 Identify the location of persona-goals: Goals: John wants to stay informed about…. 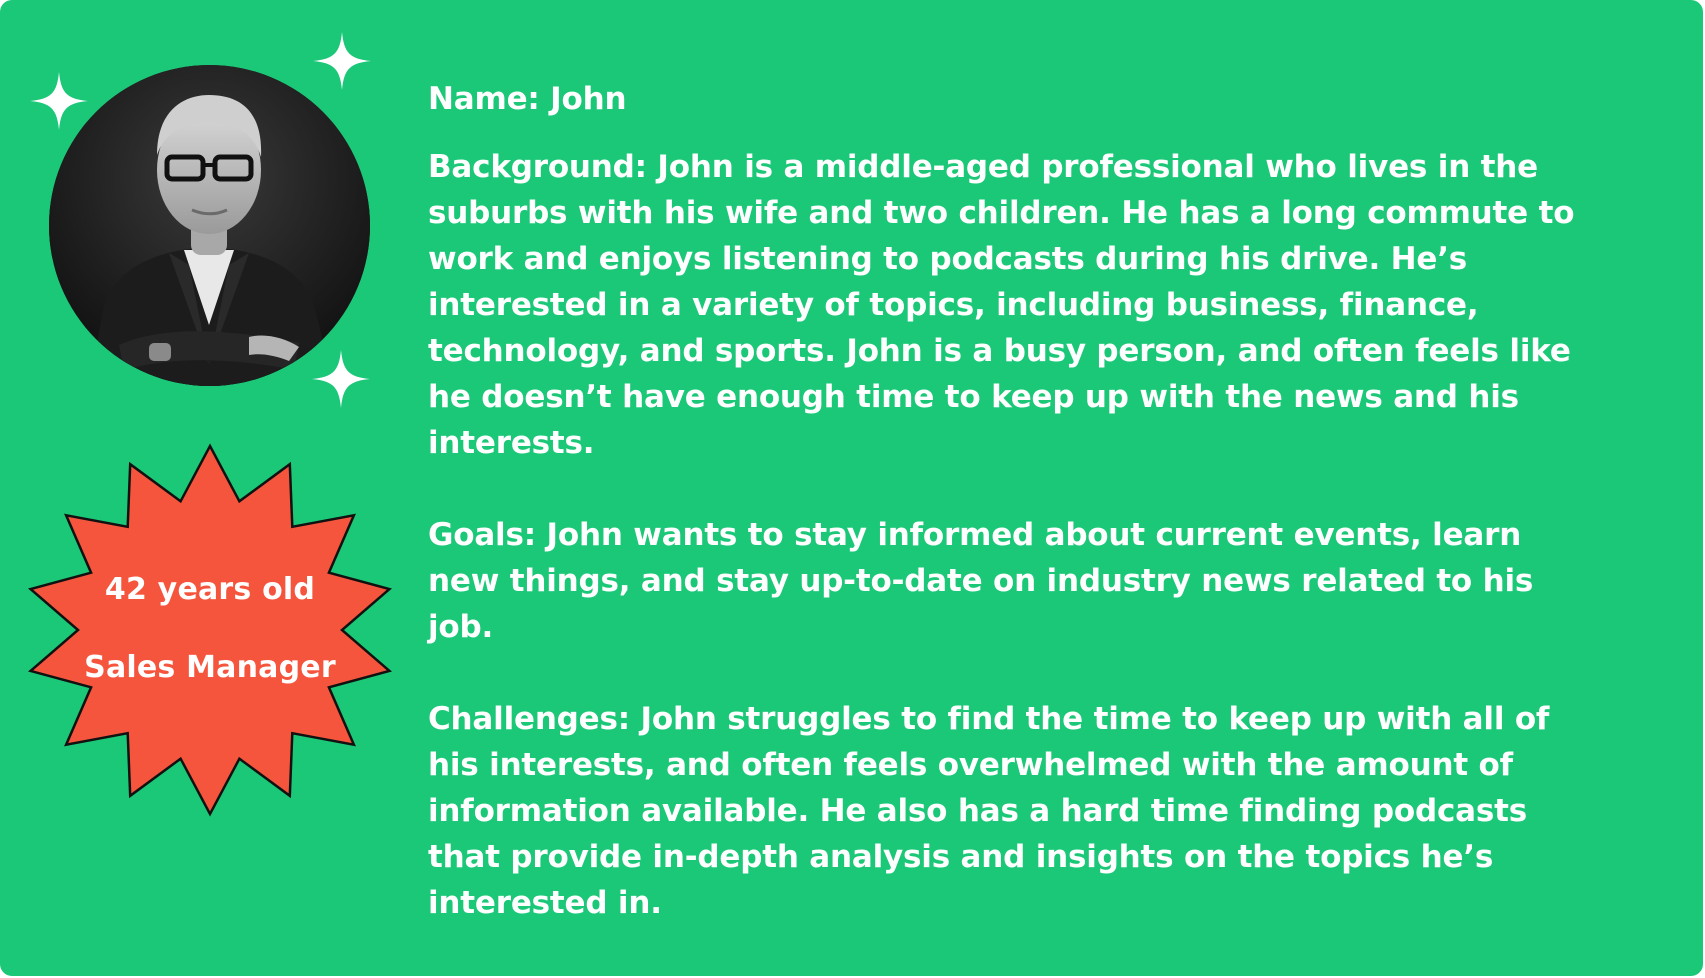
(981, 581).